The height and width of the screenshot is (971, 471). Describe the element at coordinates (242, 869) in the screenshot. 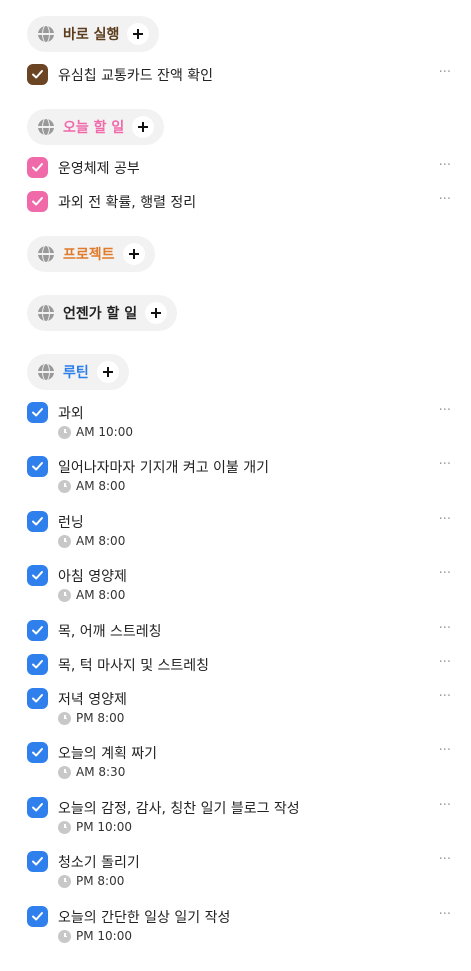

I see `task-row: 청소기 돌리기 ··· PM 8:00` at that location.